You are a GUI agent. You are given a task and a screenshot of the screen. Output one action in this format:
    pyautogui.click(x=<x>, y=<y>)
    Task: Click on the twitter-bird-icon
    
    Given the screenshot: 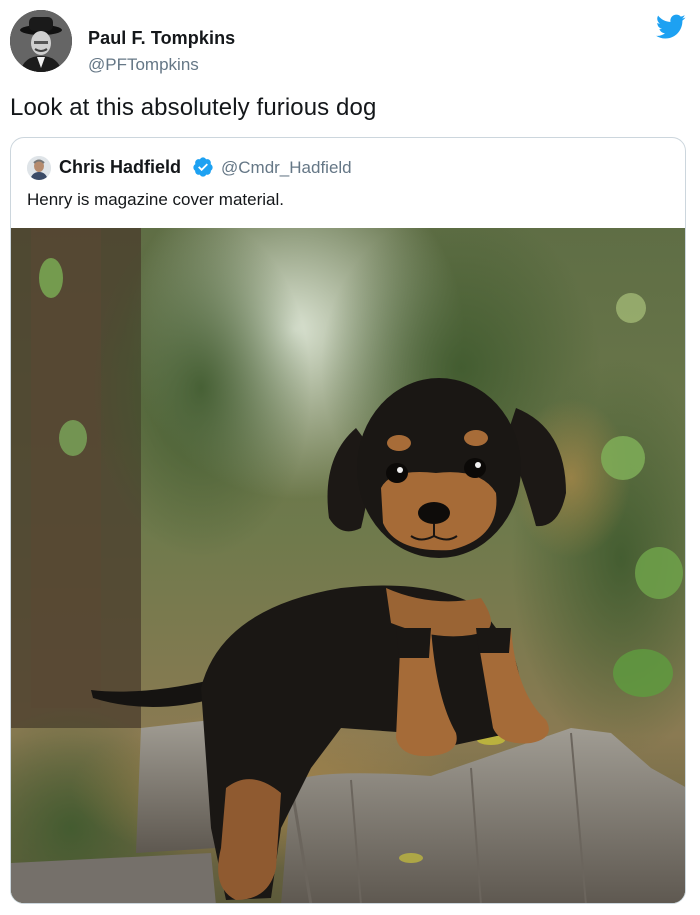 What is the action you would take?
    pyautogui.click(x=671, y=27)
    